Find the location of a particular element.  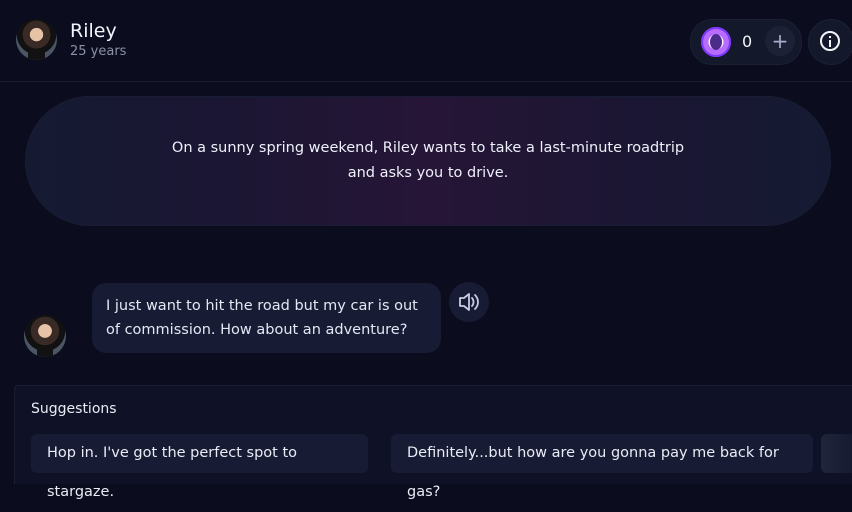

coin-balance: 0 + is located at coordinates (746, 42).